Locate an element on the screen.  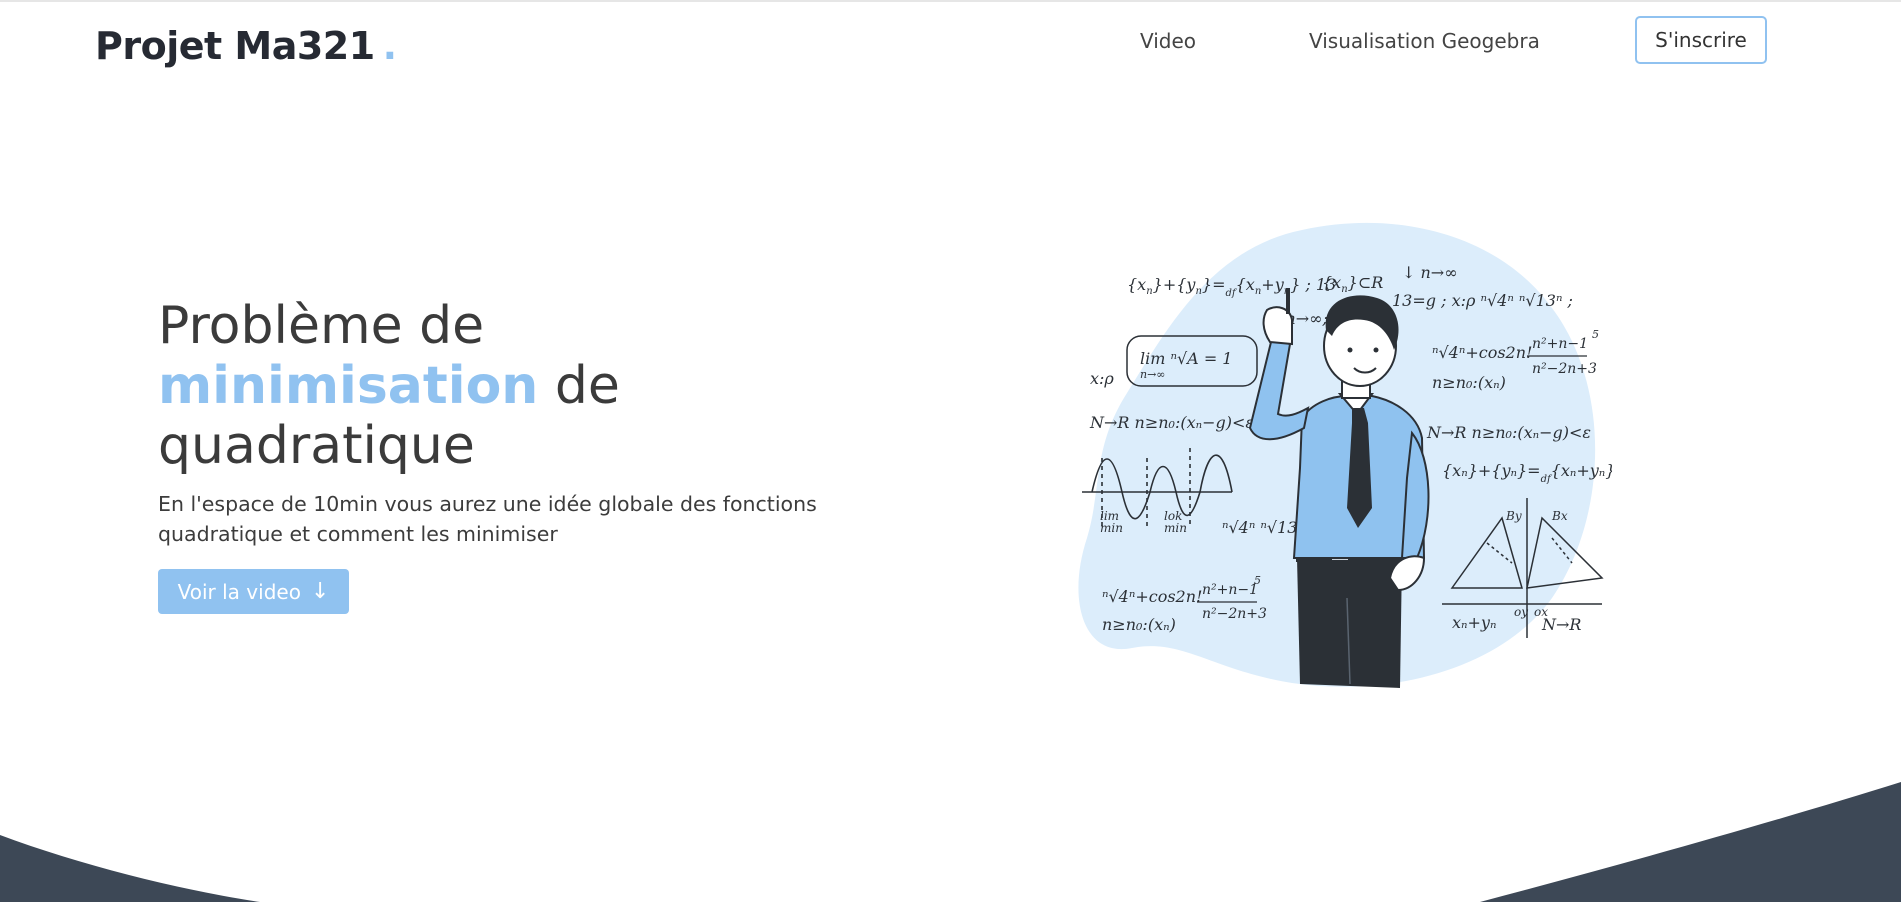
svg-text: x:ρ is located at coordinates (1102, 378).